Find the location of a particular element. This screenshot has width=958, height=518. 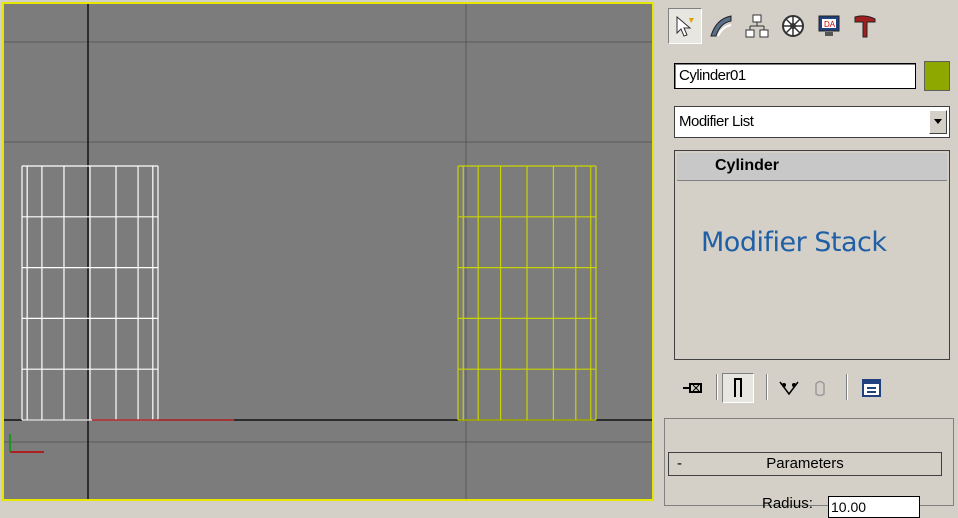

show-end-result-icon is located at coordinates (738, 387).